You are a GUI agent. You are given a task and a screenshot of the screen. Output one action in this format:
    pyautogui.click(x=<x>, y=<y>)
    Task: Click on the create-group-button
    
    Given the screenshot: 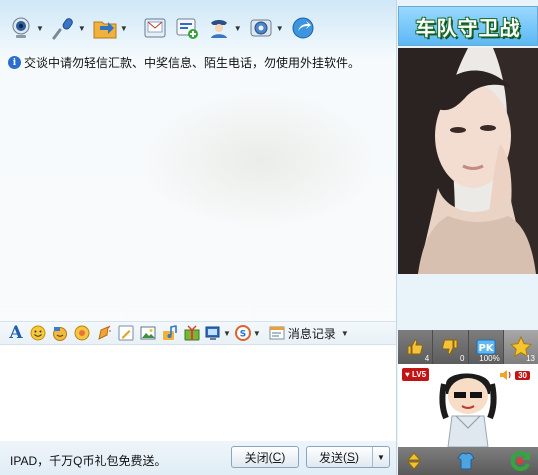 What is the action you would take?
    pyautogui.click(x=187, y=28)
    